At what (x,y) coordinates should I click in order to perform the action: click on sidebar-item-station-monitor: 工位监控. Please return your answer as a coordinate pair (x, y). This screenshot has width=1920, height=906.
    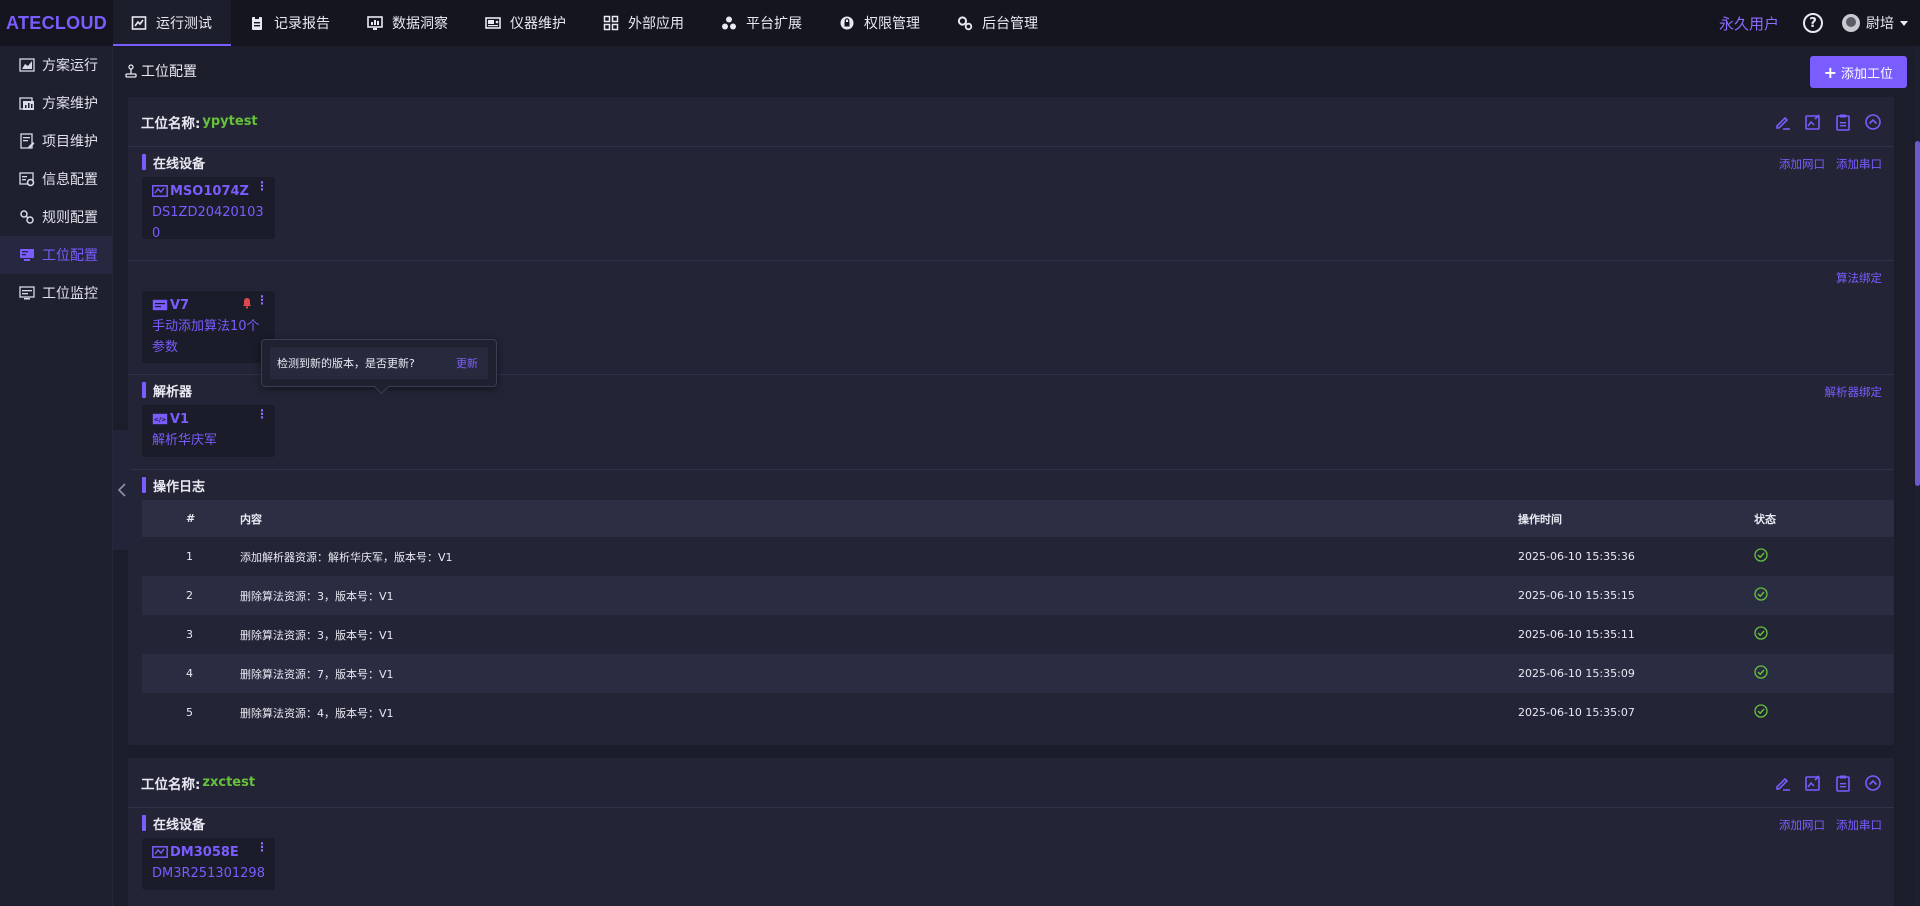
    Looking at the image, I should click on (56, 293).